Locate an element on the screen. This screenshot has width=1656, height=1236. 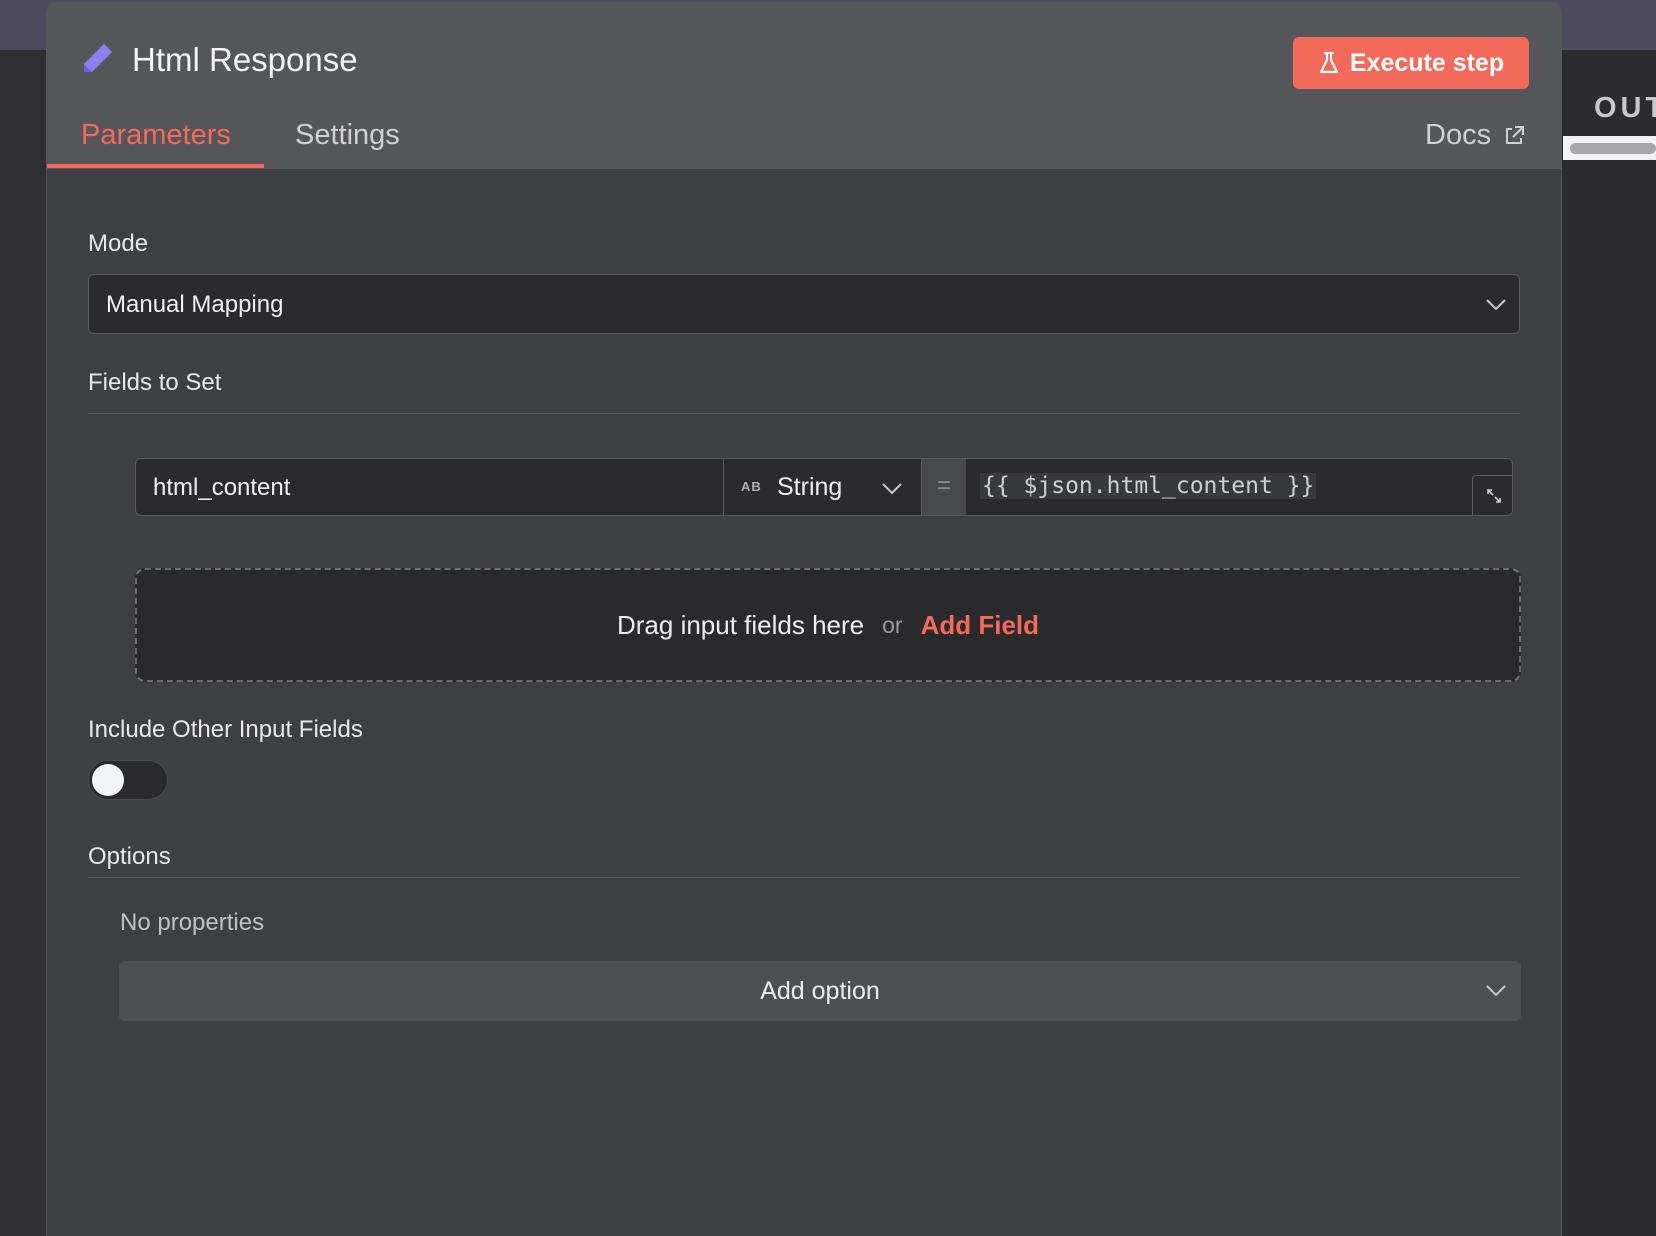
mode-label: Mode is located at coordinates (118, 243).